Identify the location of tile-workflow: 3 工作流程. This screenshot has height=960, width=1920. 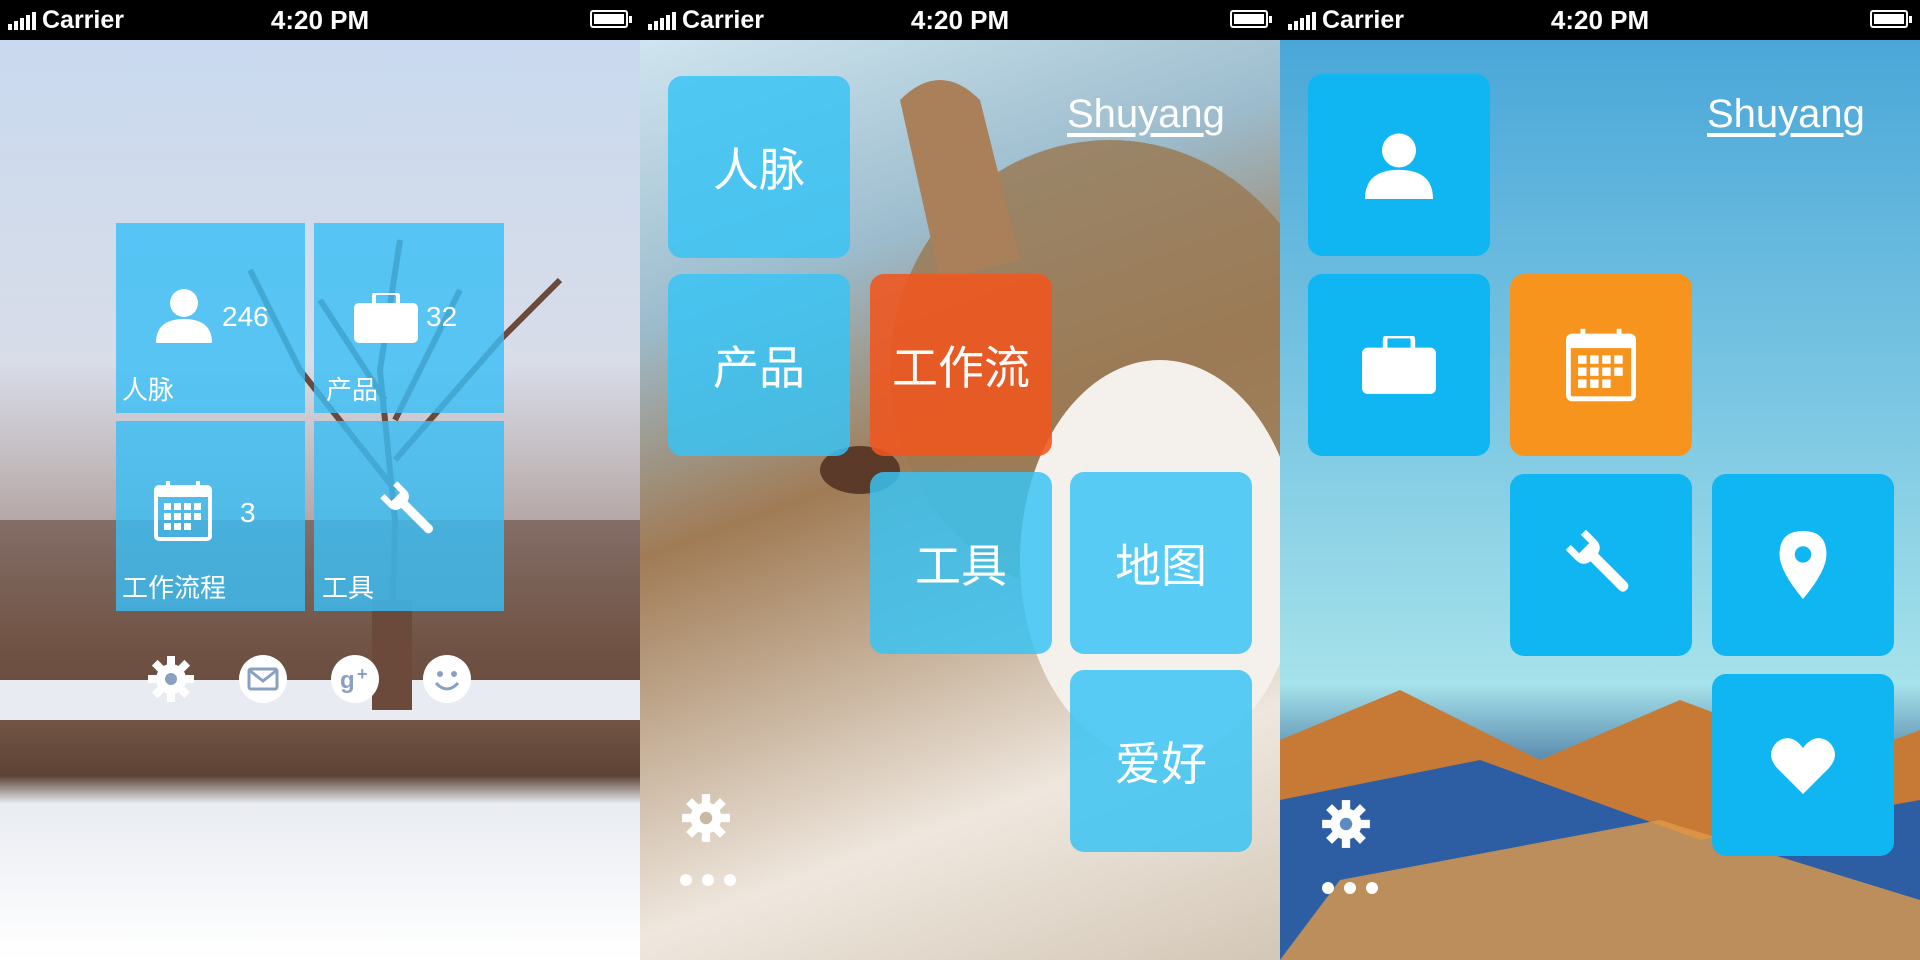
(210, 516).